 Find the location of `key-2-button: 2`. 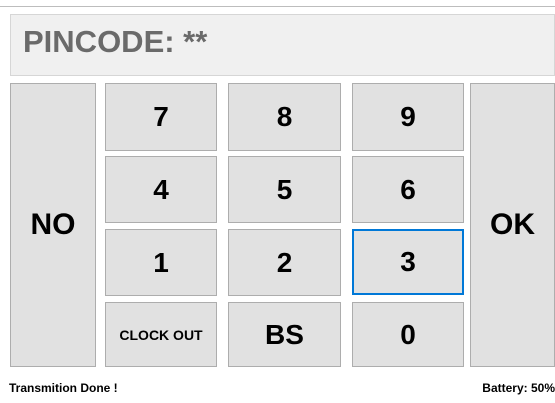

key-2-button: 2 is located at coordinates (284, 262).